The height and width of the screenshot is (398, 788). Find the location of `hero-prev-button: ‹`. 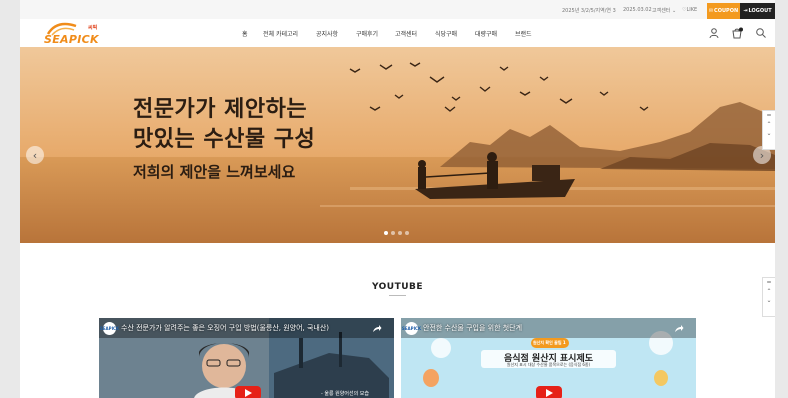

hero-prev-button: ‹ is located at coordinates (35, 155).